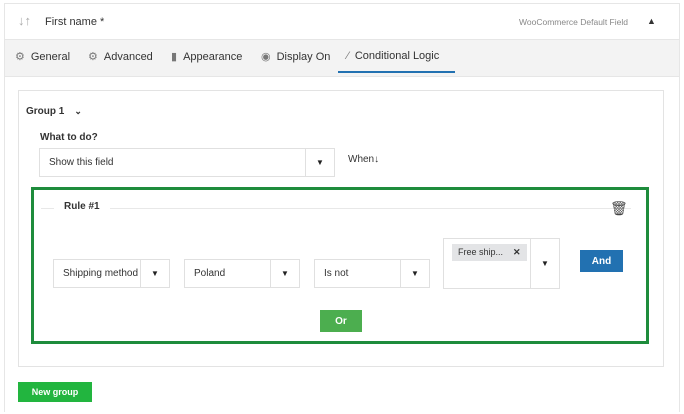  I want to click on action-value: Show this field, so click(81, 162).